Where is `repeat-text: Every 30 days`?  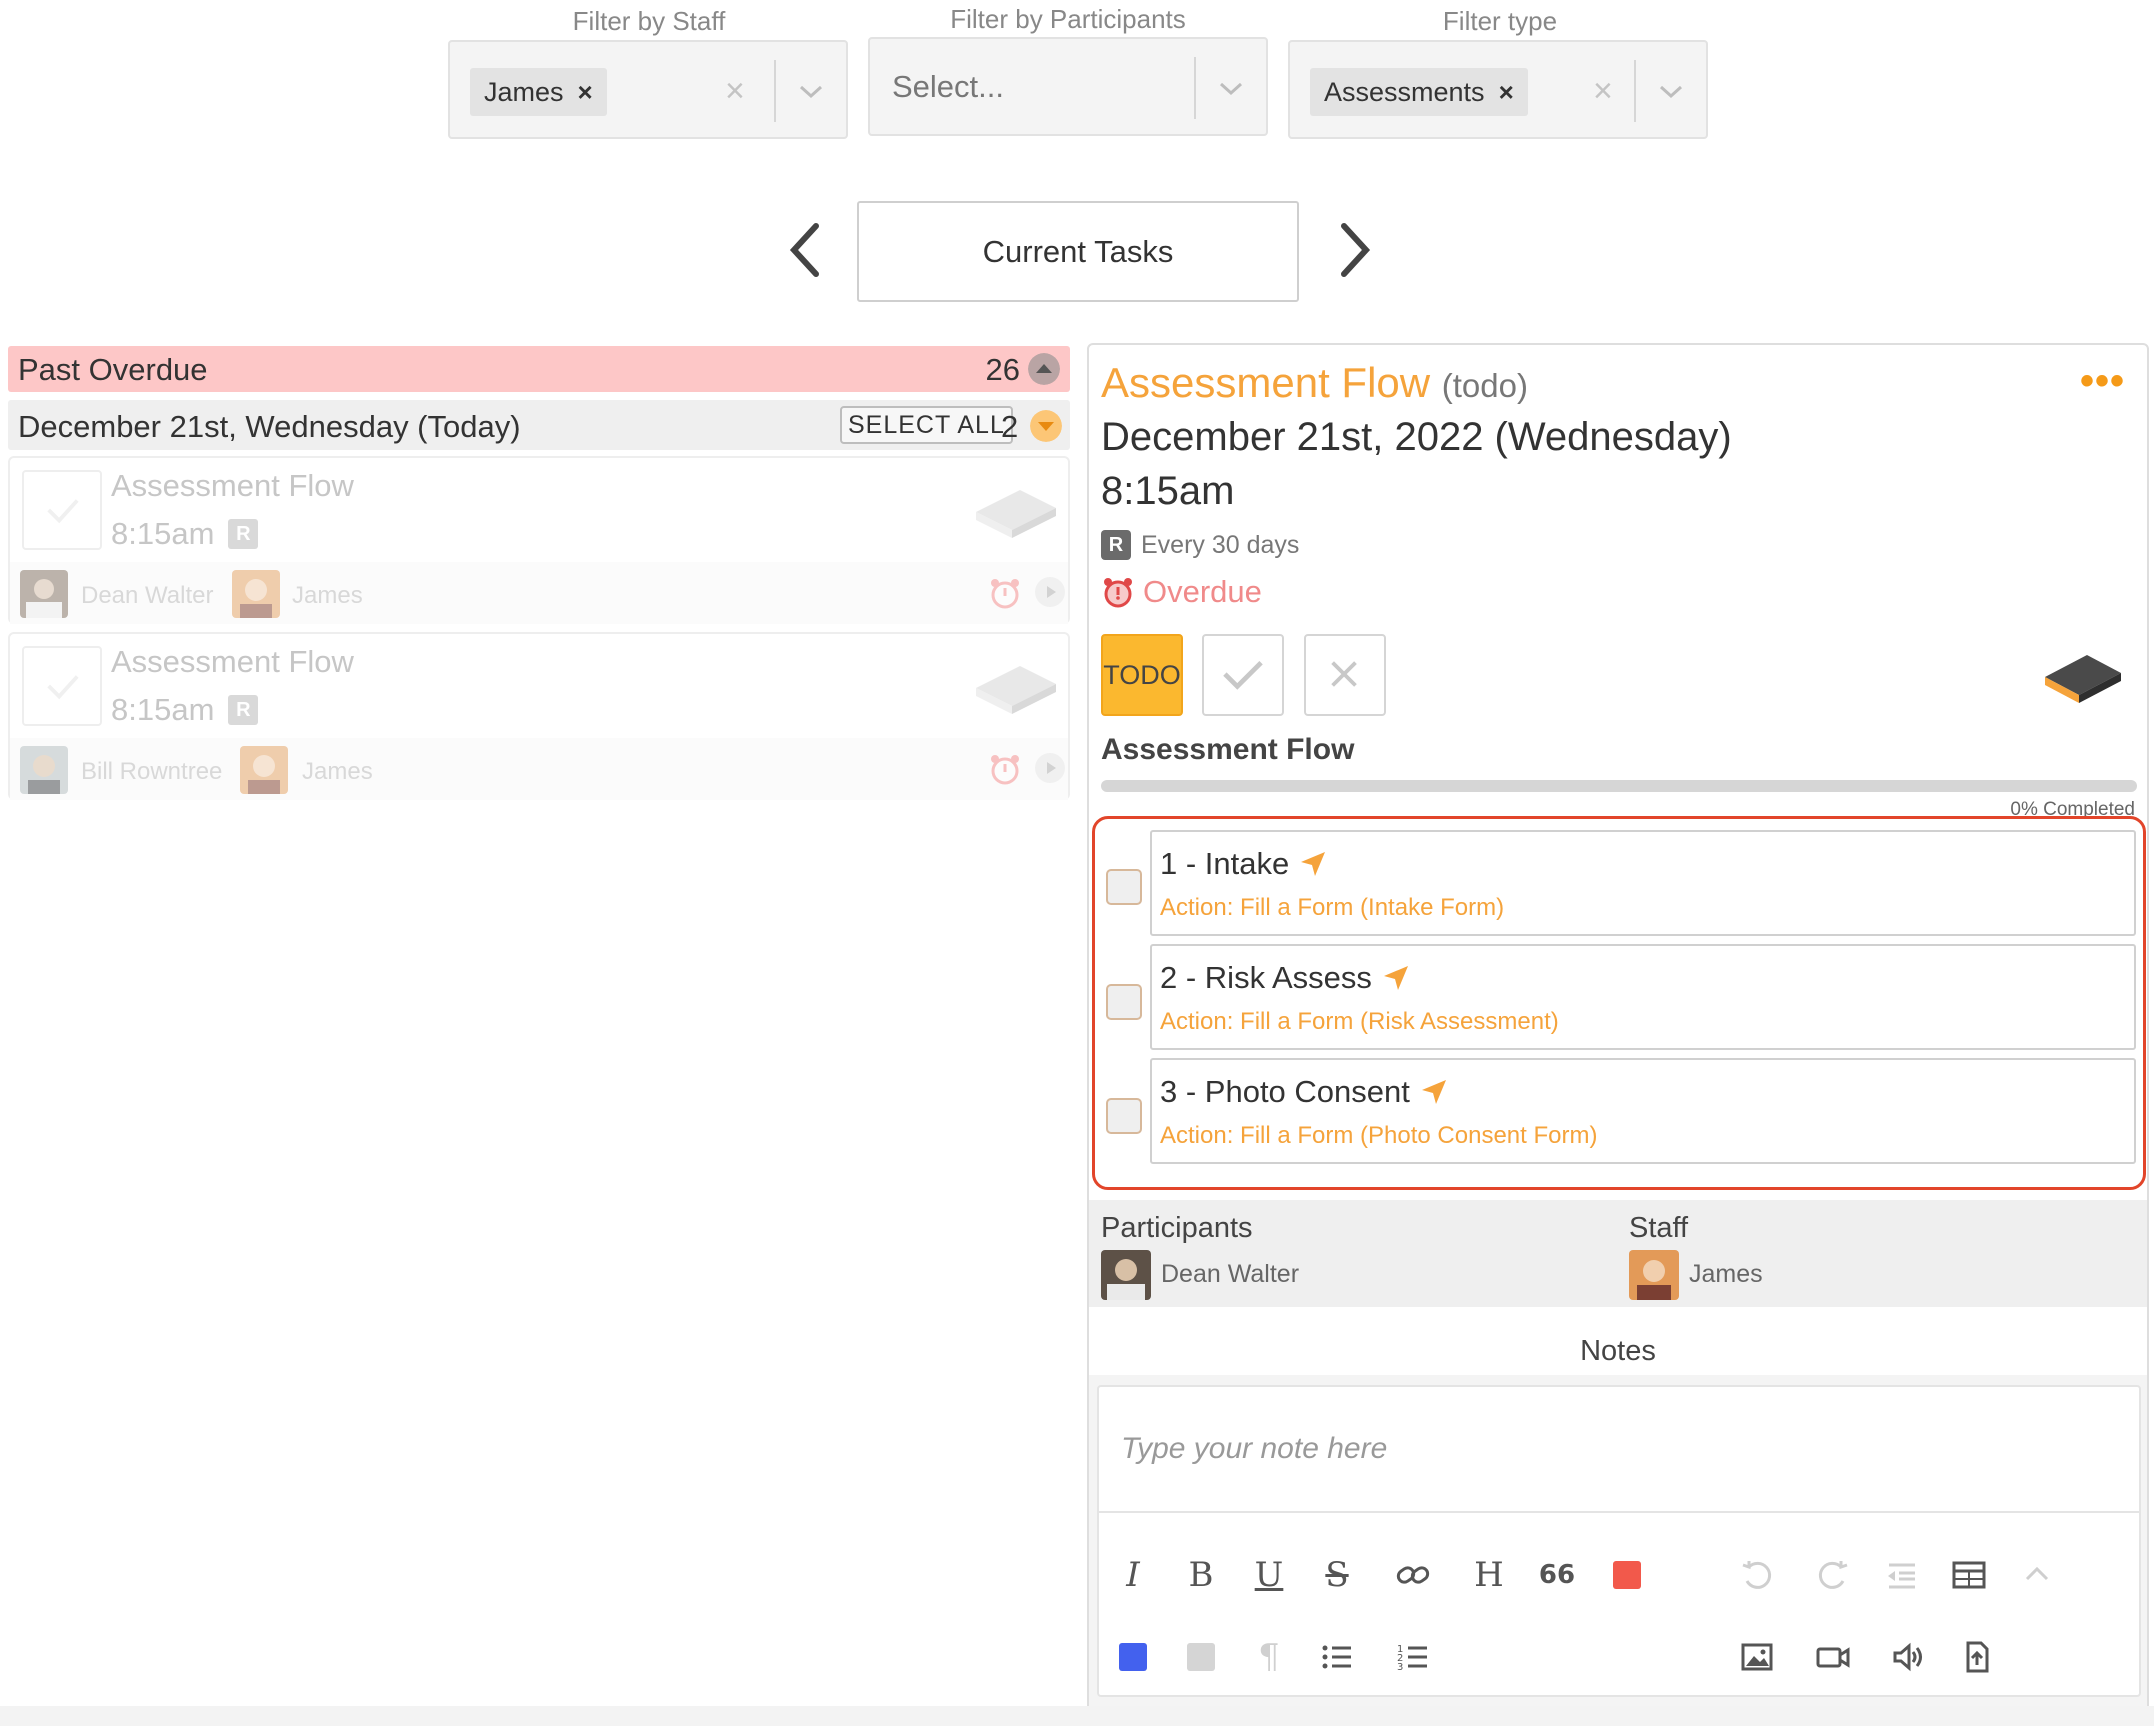
repeat-text: Every 30 days is located at coordinates (1220, 544).